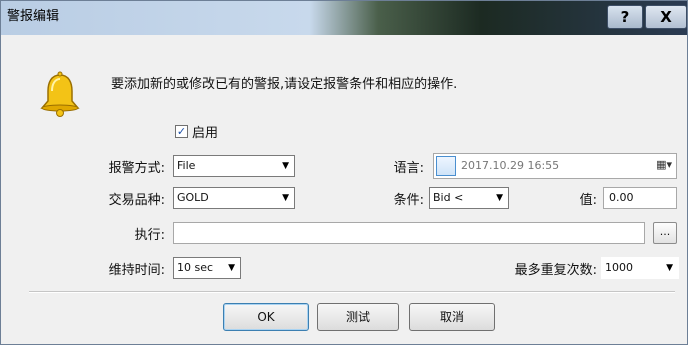 The height and width of the screenshot is (345, 688). Describe the element at coordinates (555, 270) in the screenshot. I see `max-repeat-label: 最多重复次数:` at that location.